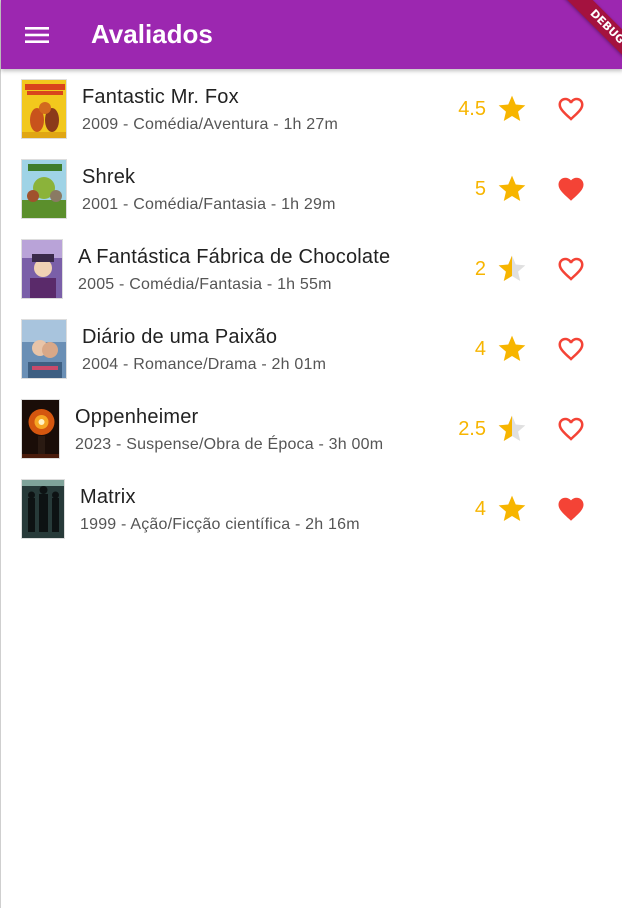  What do you see at coordinates (220, 524) in the screenshot?
I see `movie-info: 1999 - Ação/Ficção científica - 2h 16m` at bounding box center [220, 524].